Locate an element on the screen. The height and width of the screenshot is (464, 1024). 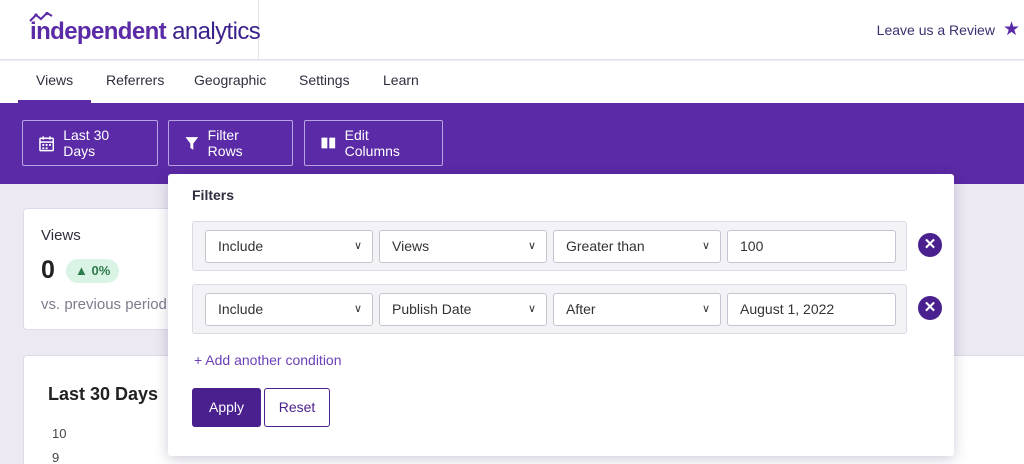
chart-title: Last 30 Days is located at coordinates (103, 394).